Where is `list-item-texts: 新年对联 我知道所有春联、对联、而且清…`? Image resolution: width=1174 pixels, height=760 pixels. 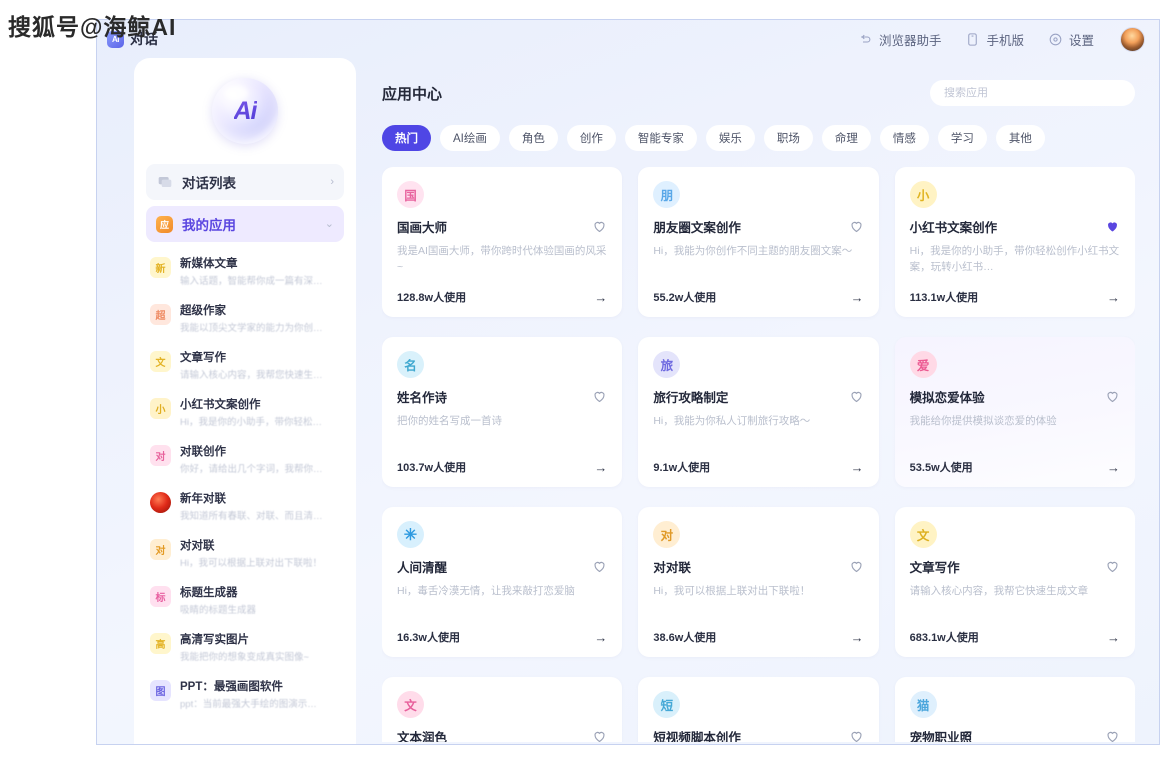
list-item-texts: 新年对联 我知道所有春联、对联、而且清… is located at coordinates (251, 506).